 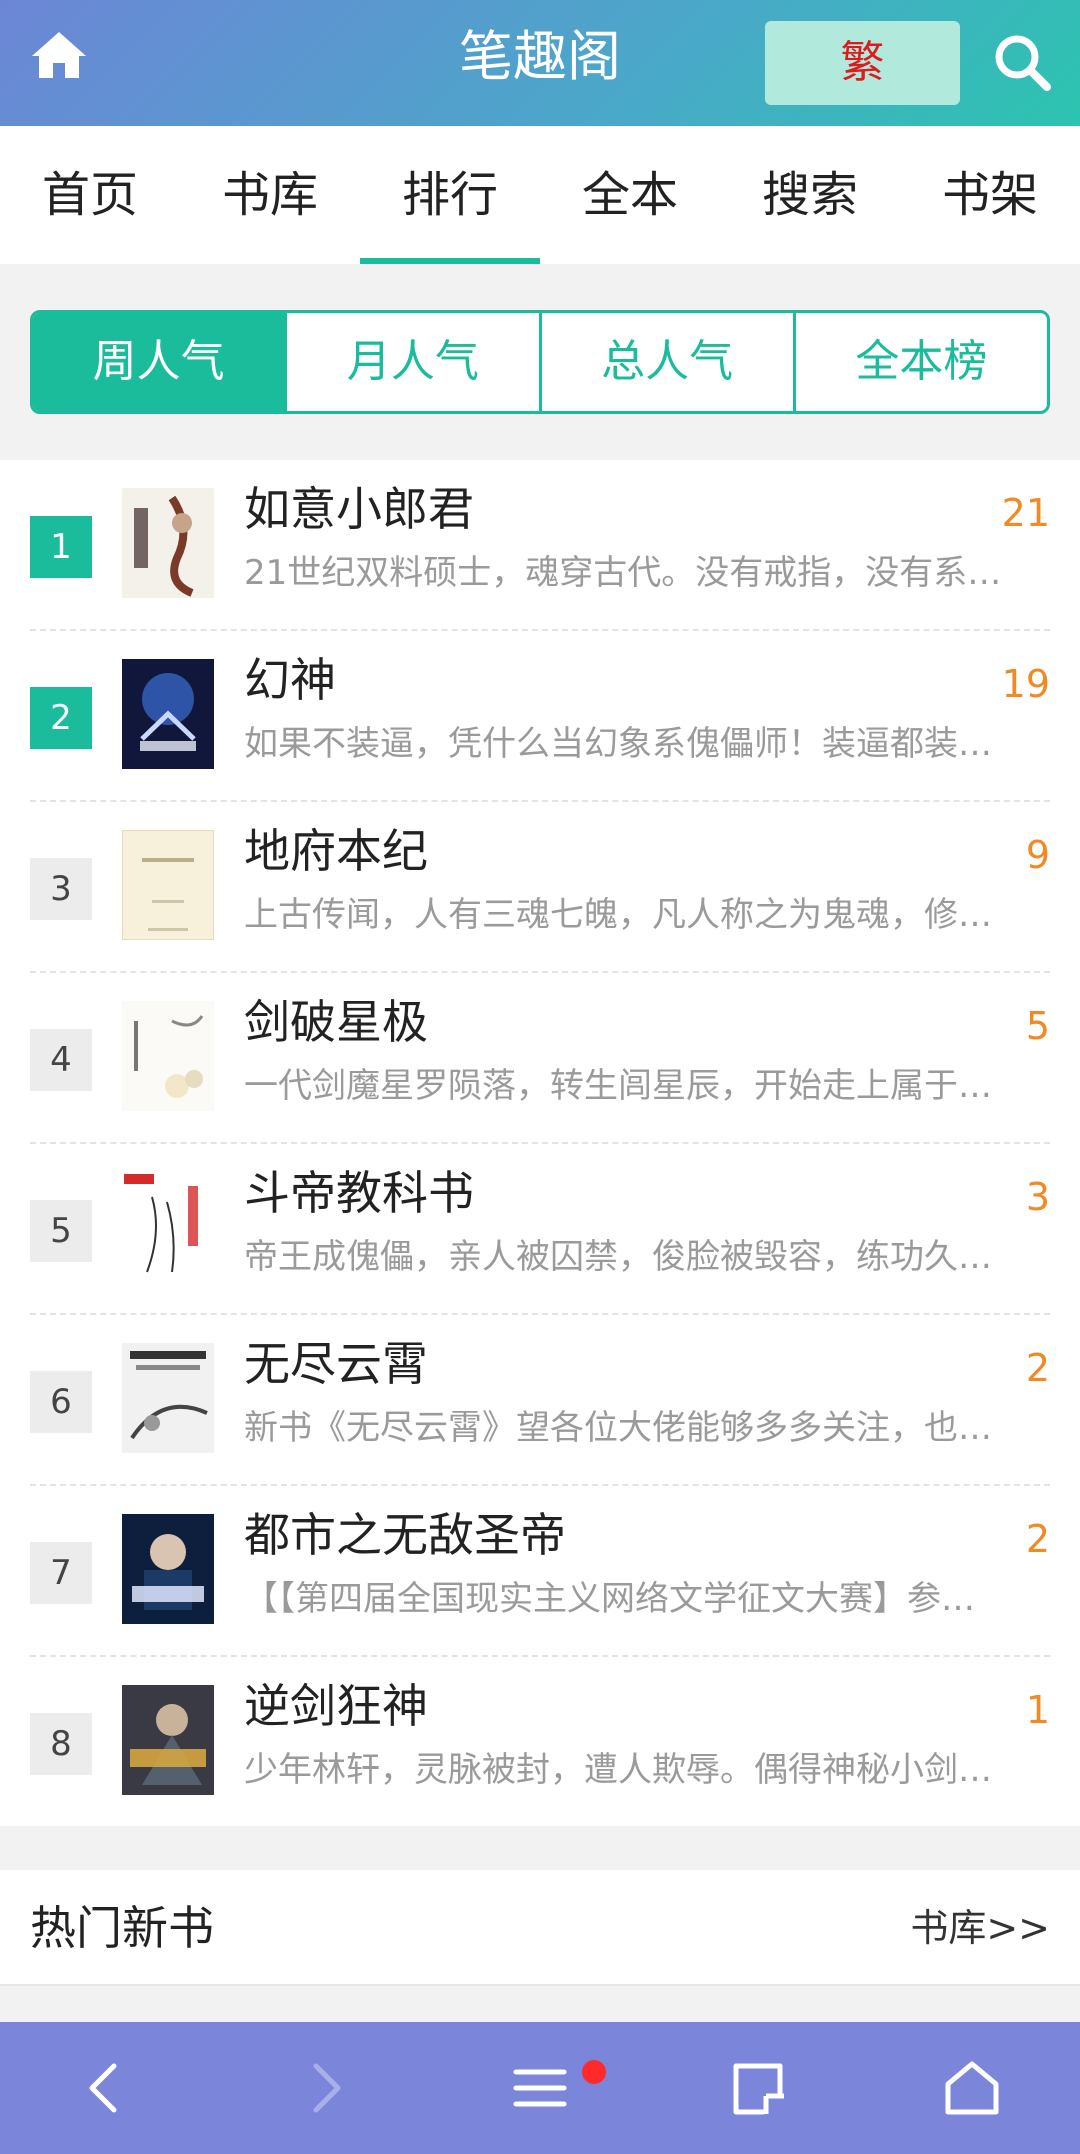 What do you see at coordinates (1037, 1026) in the screenshot?
I see `book-count: 5` at bounding box center [1037, 1026].